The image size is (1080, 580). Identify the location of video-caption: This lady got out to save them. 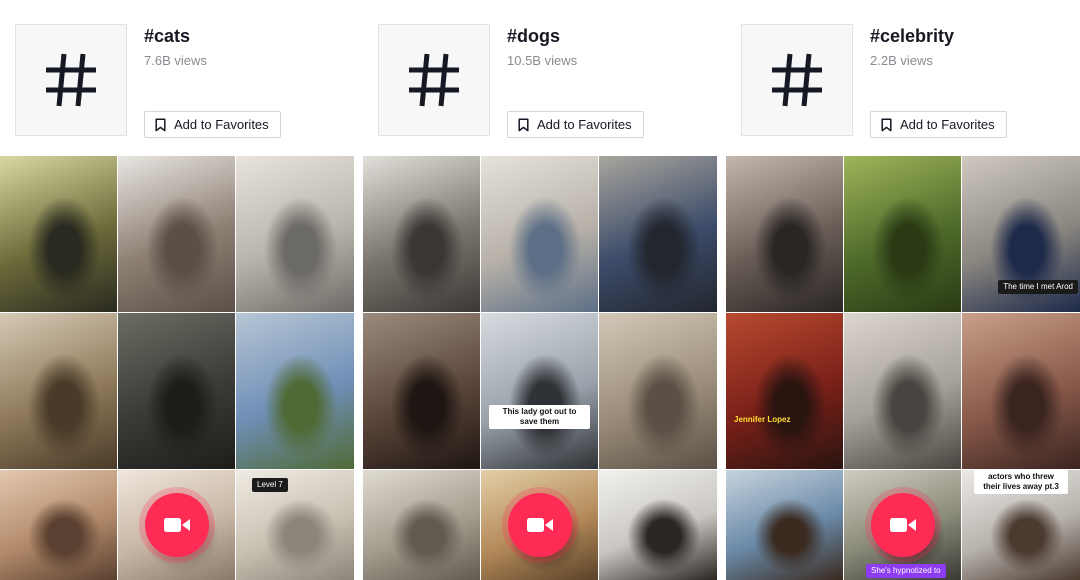
(539, 417).